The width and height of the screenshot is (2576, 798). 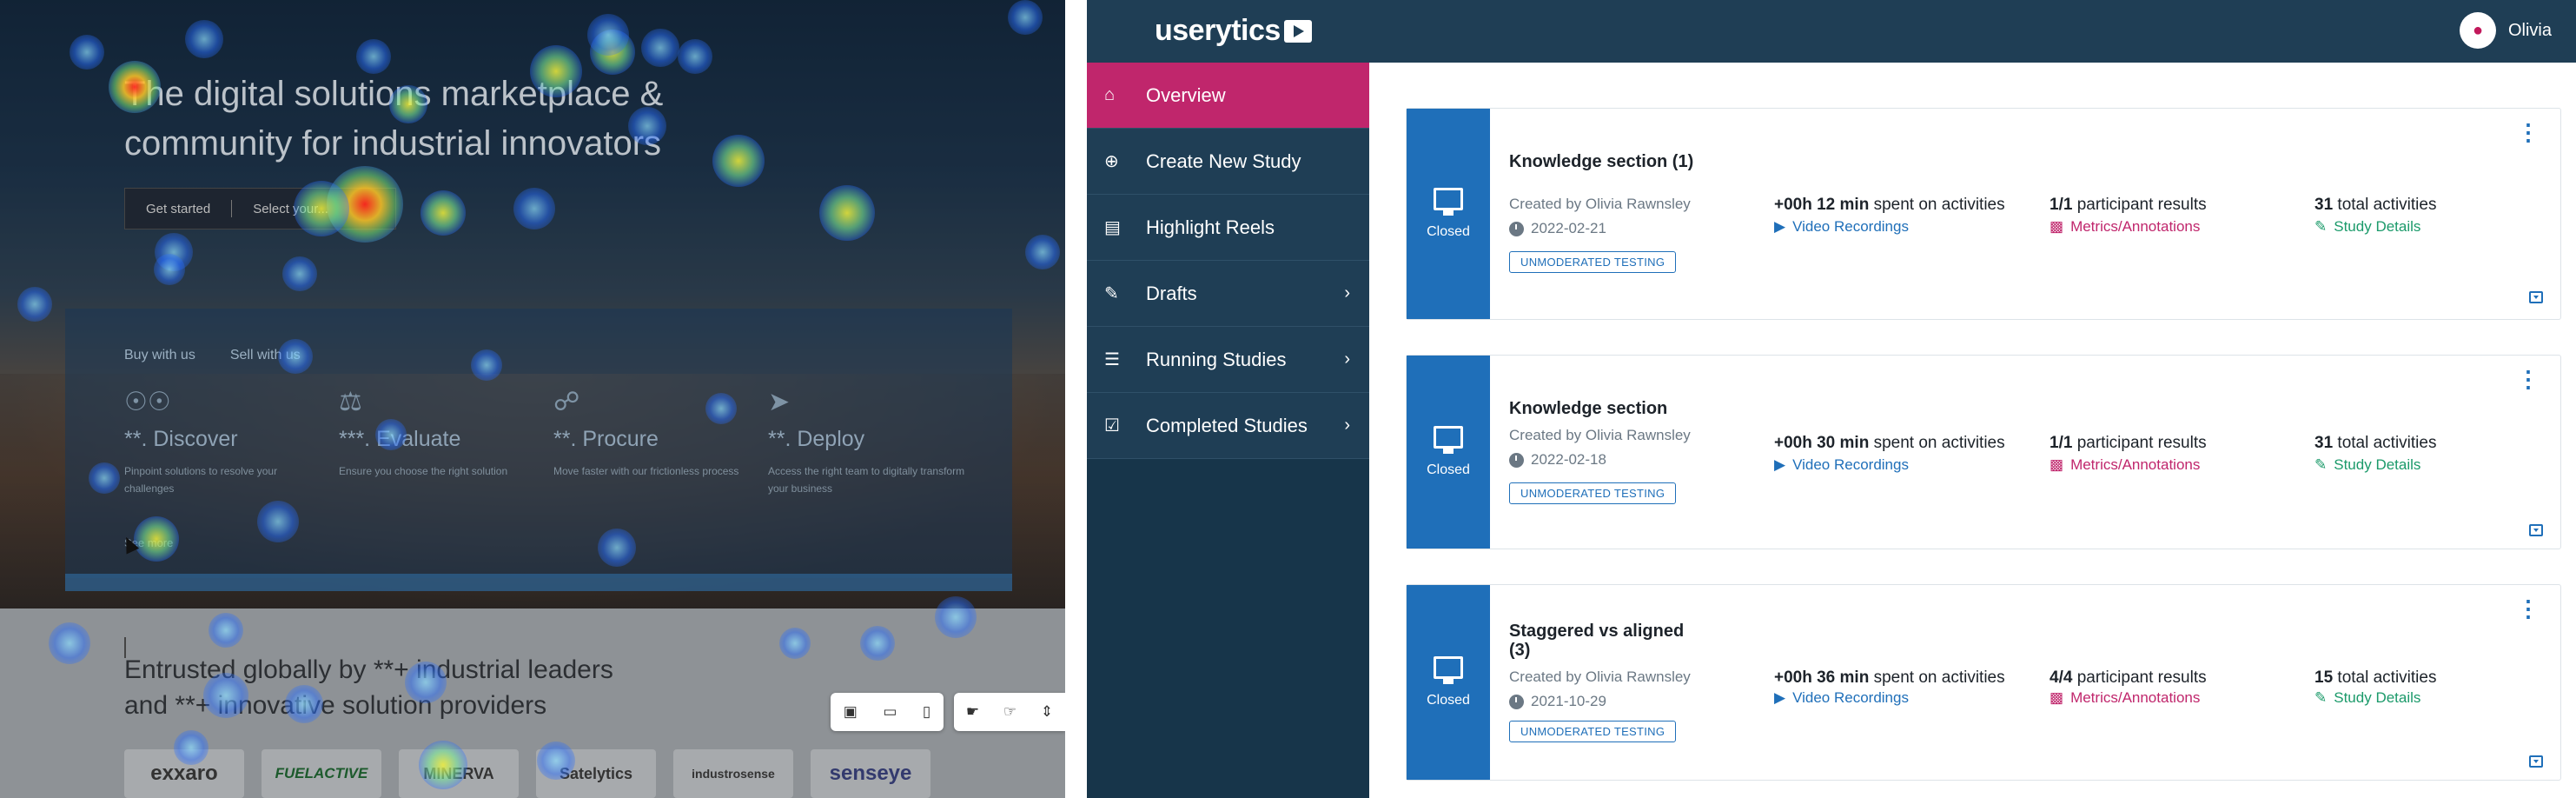 I want to click on tablet-icon: ▭, so click(x=890, y=712).